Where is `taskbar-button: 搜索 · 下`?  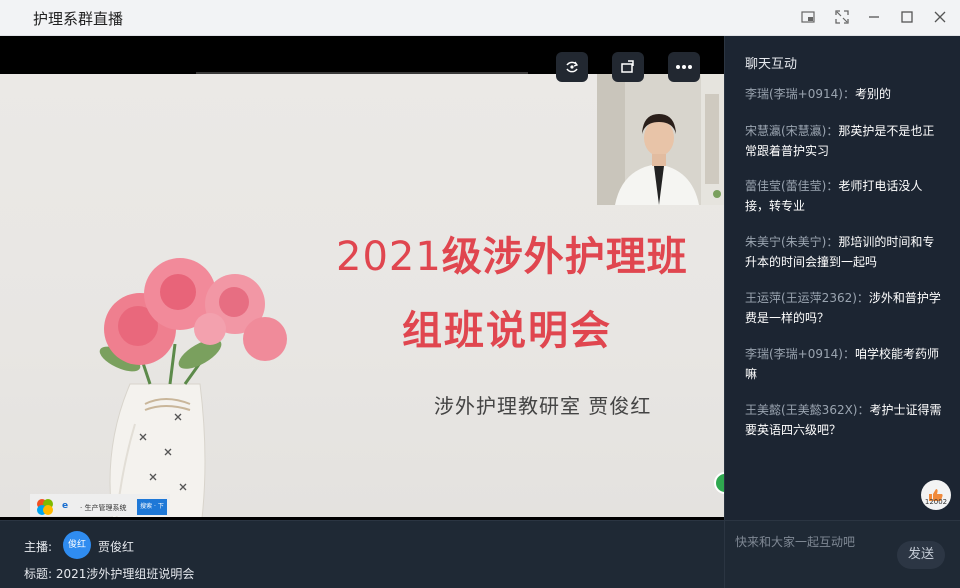
taskbar-button: 搜索 · 下 is located at coordinates (152, 507).